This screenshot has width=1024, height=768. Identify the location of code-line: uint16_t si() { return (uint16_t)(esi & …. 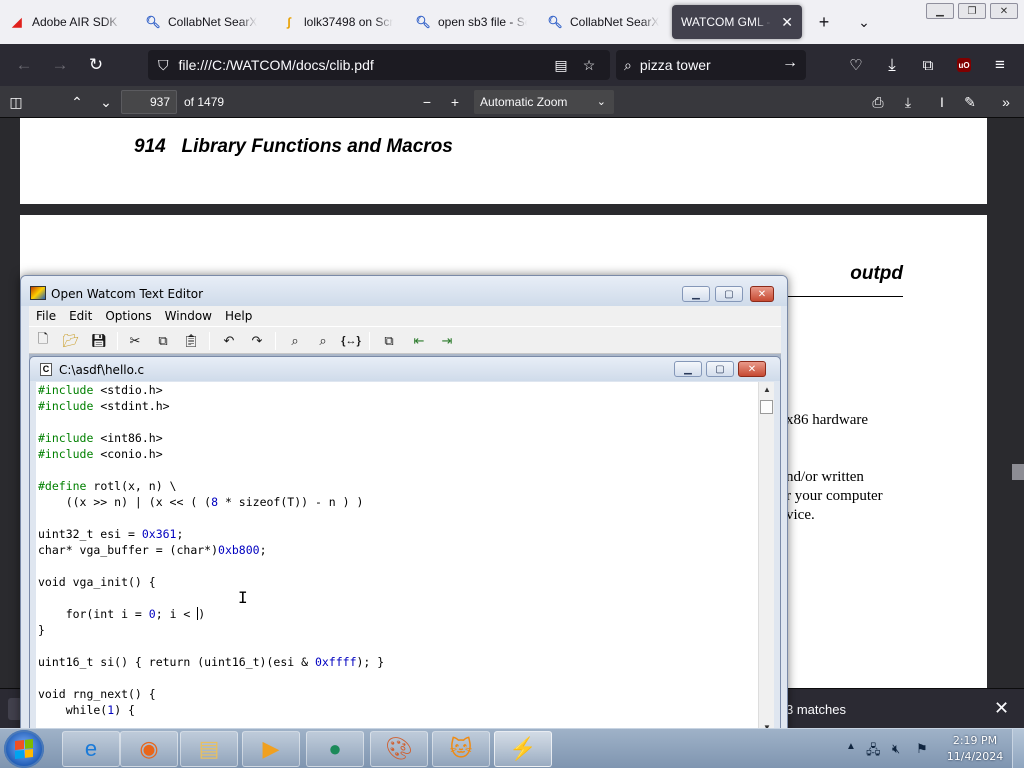
(397, 662).